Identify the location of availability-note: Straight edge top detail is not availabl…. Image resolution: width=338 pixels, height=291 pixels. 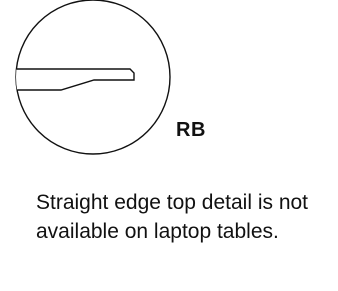
(172, 217).